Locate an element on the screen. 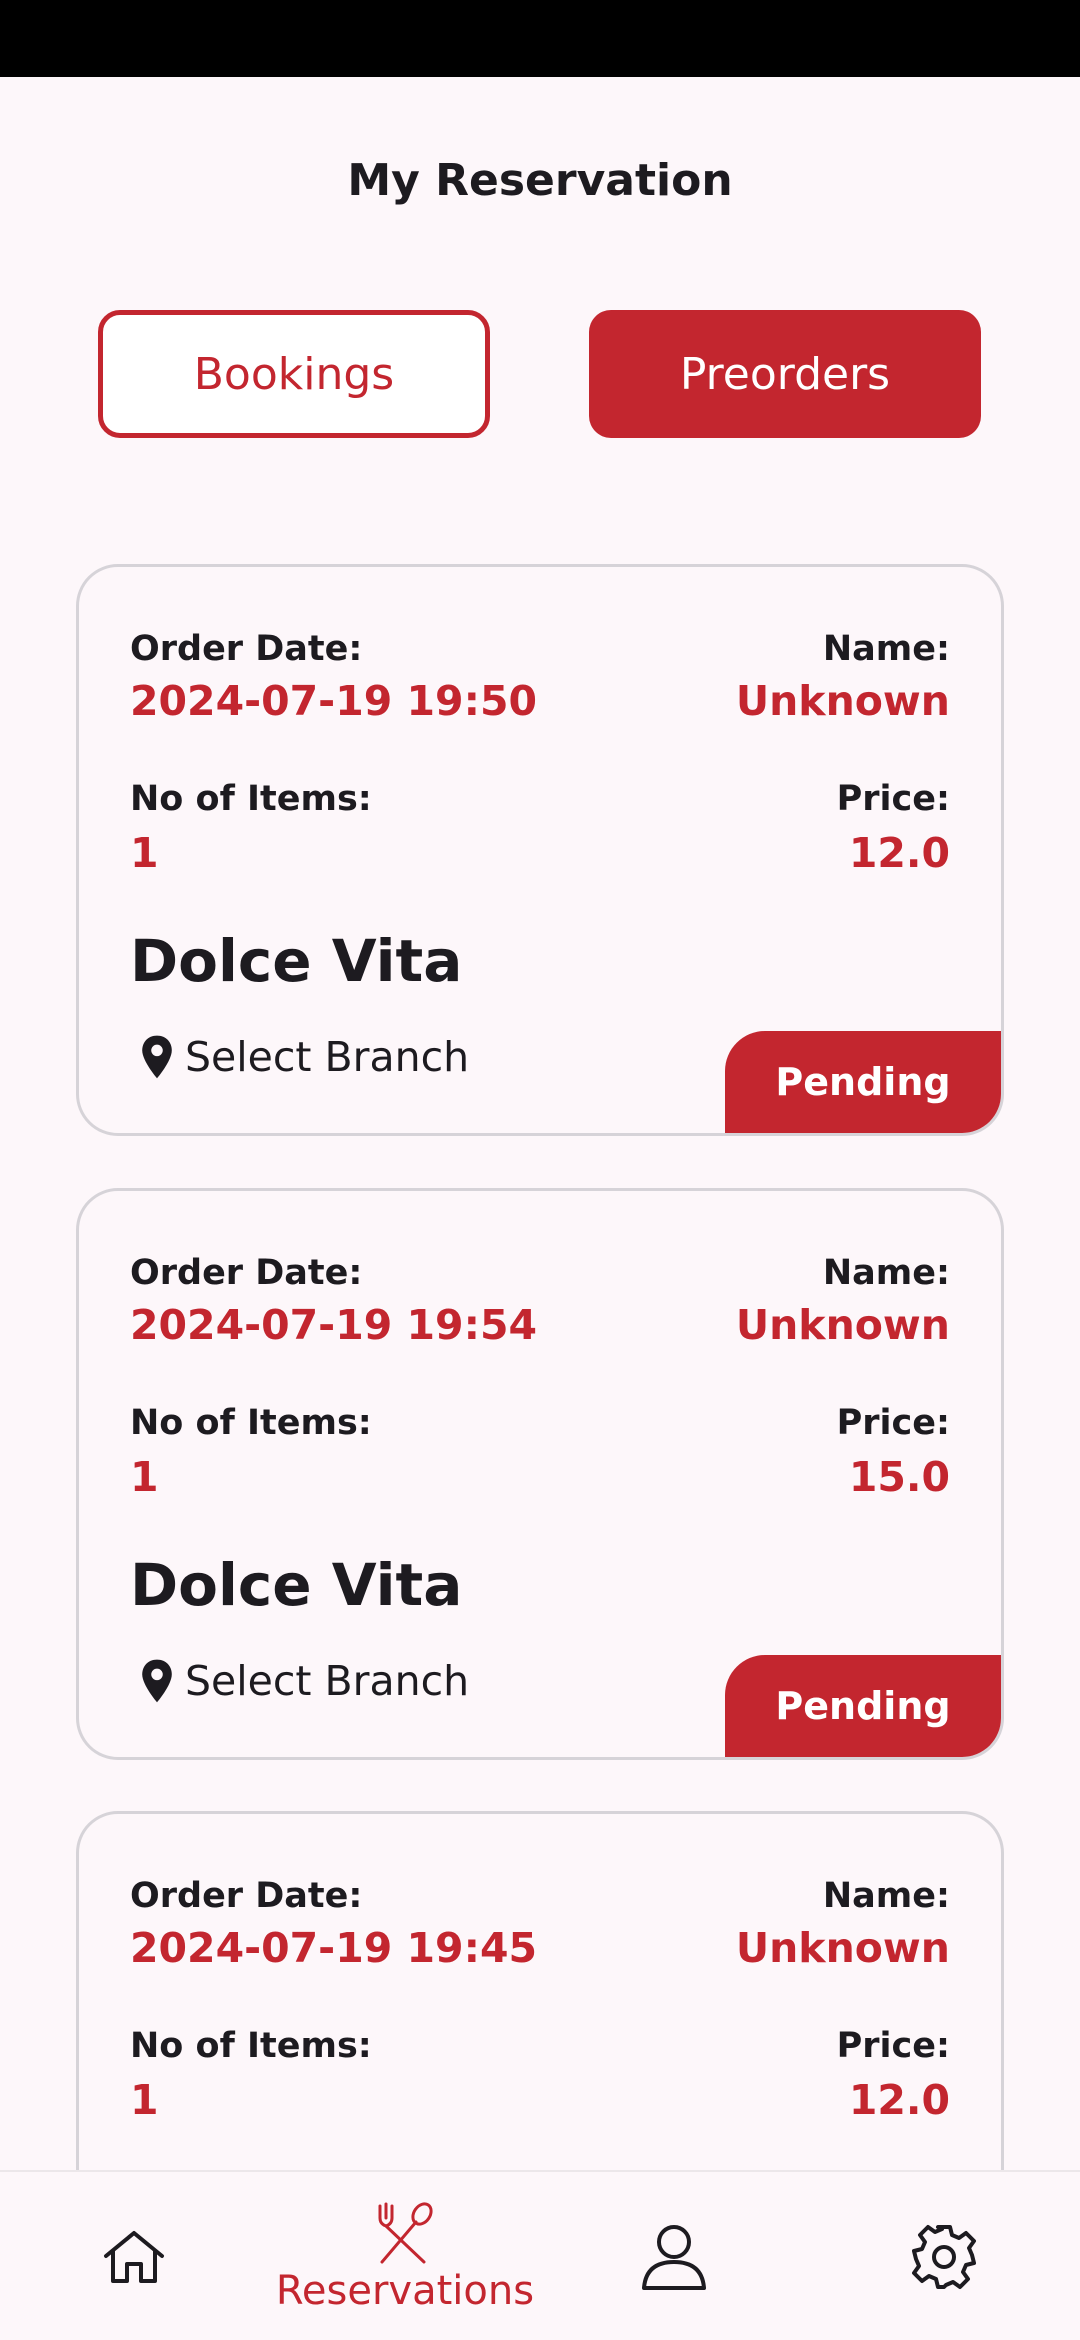  order-date-value: 2024-07-19 19:54 is located at coordinates (334, 1325).